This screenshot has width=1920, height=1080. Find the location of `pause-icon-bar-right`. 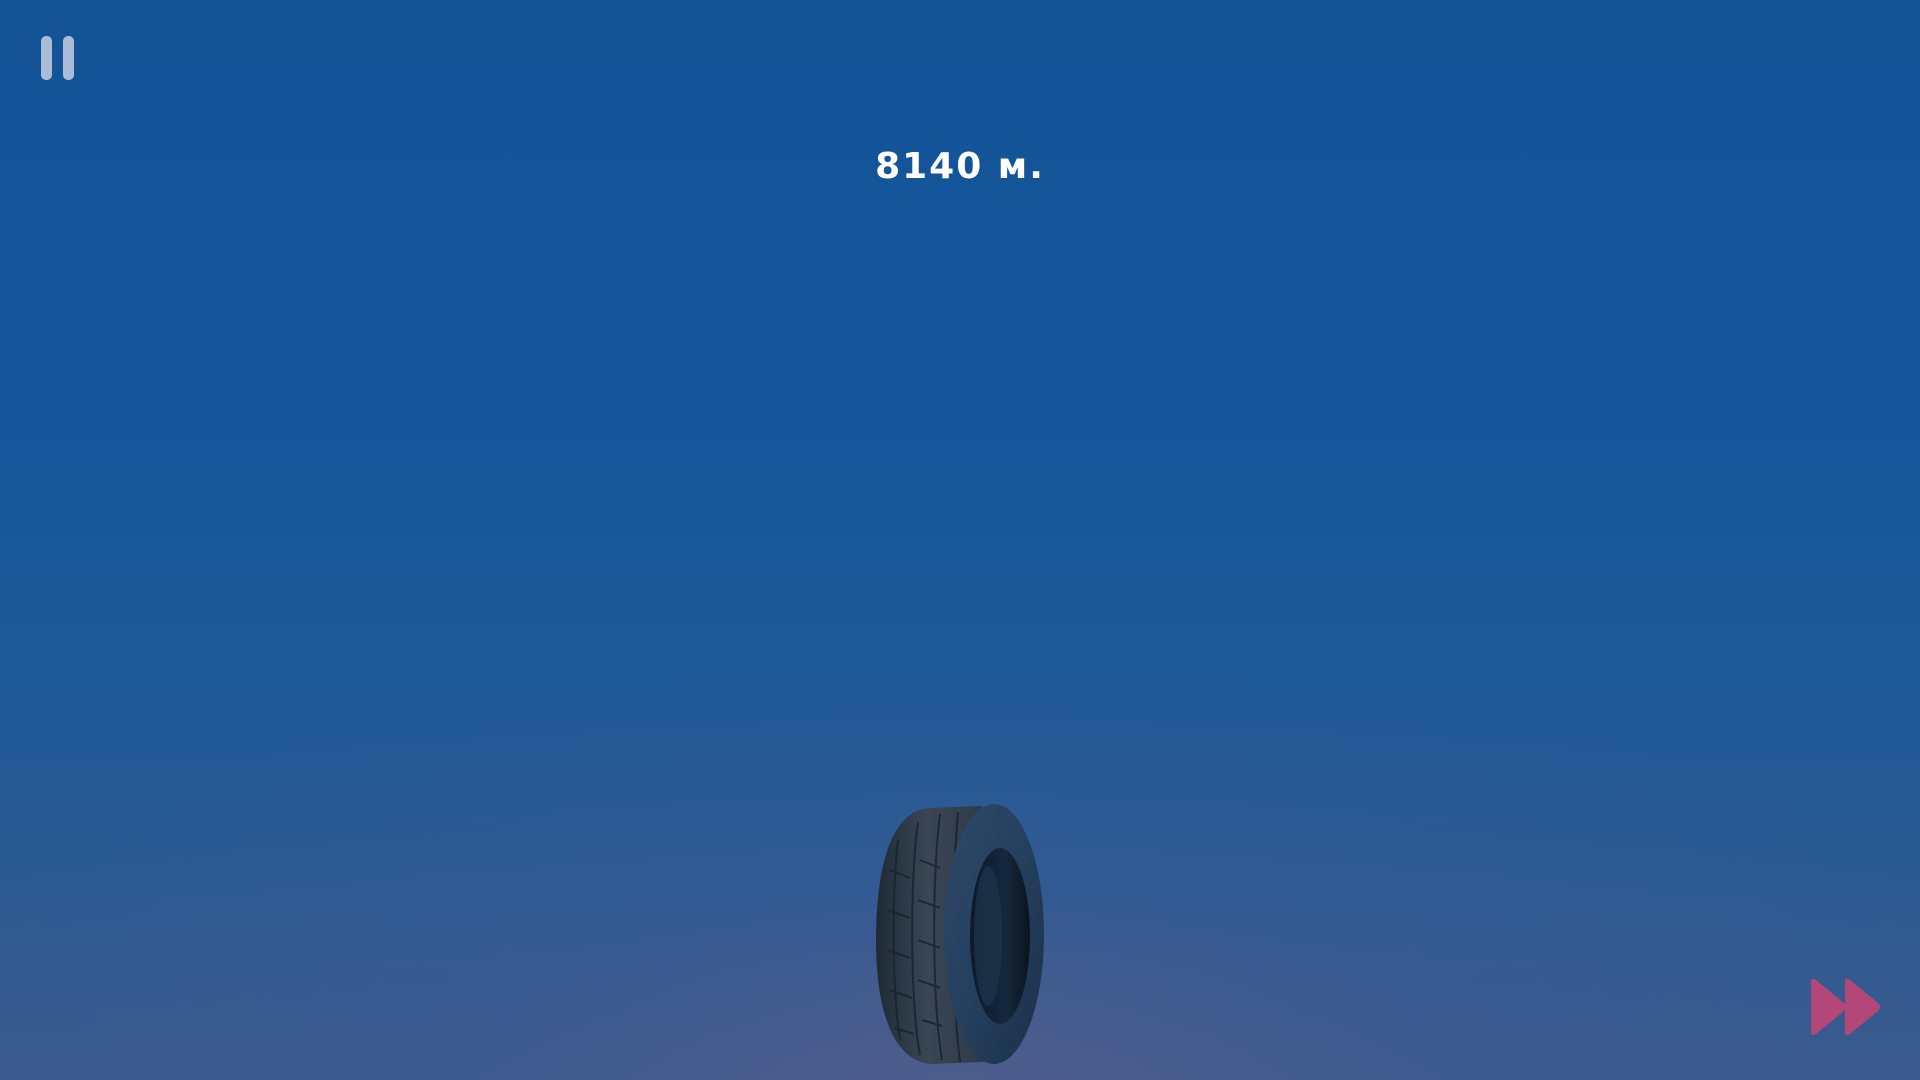

pause-icon-bar-right is located at coordinates (68, 58).